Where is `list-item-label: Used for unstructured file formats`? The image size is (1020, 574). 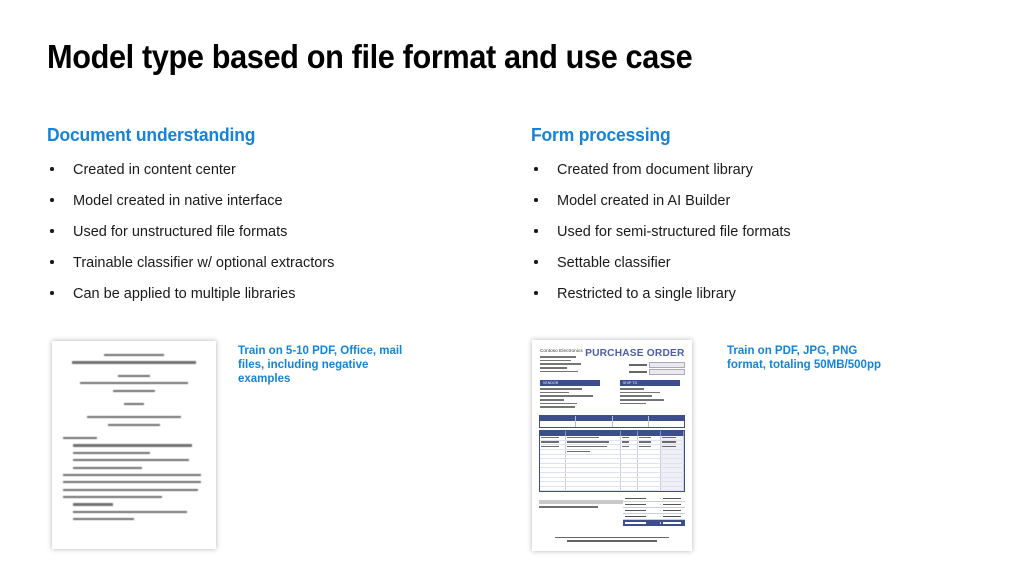
list-item-label: Used for unstructured file formats is located at coordinates (180, 232).